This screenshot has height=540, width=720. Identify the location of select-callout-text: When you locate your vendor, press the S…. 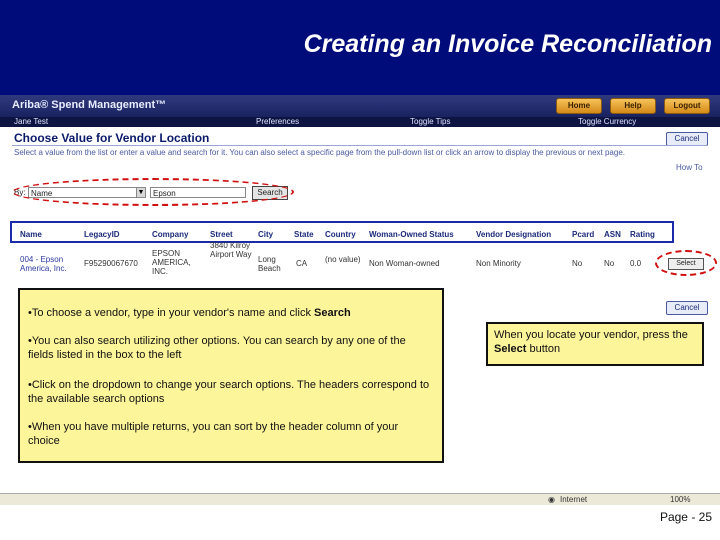
(597, 342).